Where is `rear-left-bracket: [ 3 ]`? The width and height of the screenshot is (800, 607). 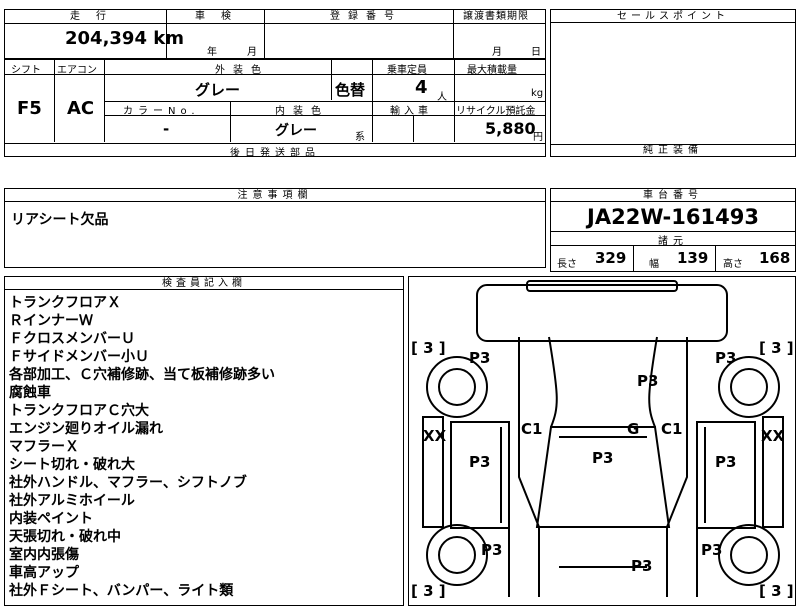
rear-left-bracket: [ 3 ] is located at coordinates (428, 591).